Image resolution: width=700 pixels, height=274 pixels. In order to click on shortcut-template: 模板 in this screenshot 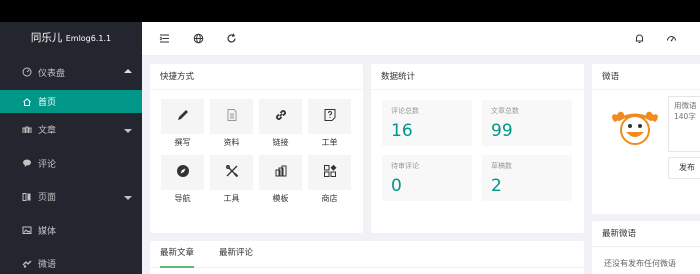, I will do `click(280, 180)`.